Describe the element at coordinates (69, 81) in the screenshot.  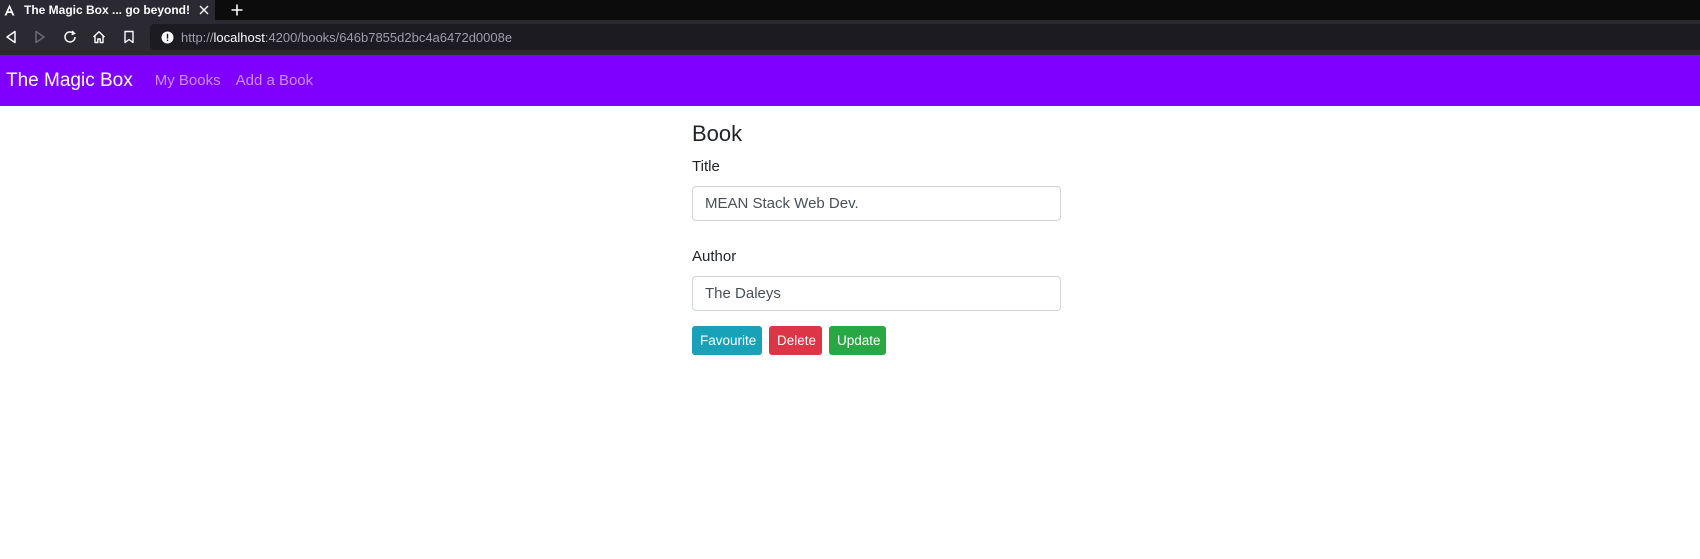
I see `navbar-brand: The Magic Box` at that location.